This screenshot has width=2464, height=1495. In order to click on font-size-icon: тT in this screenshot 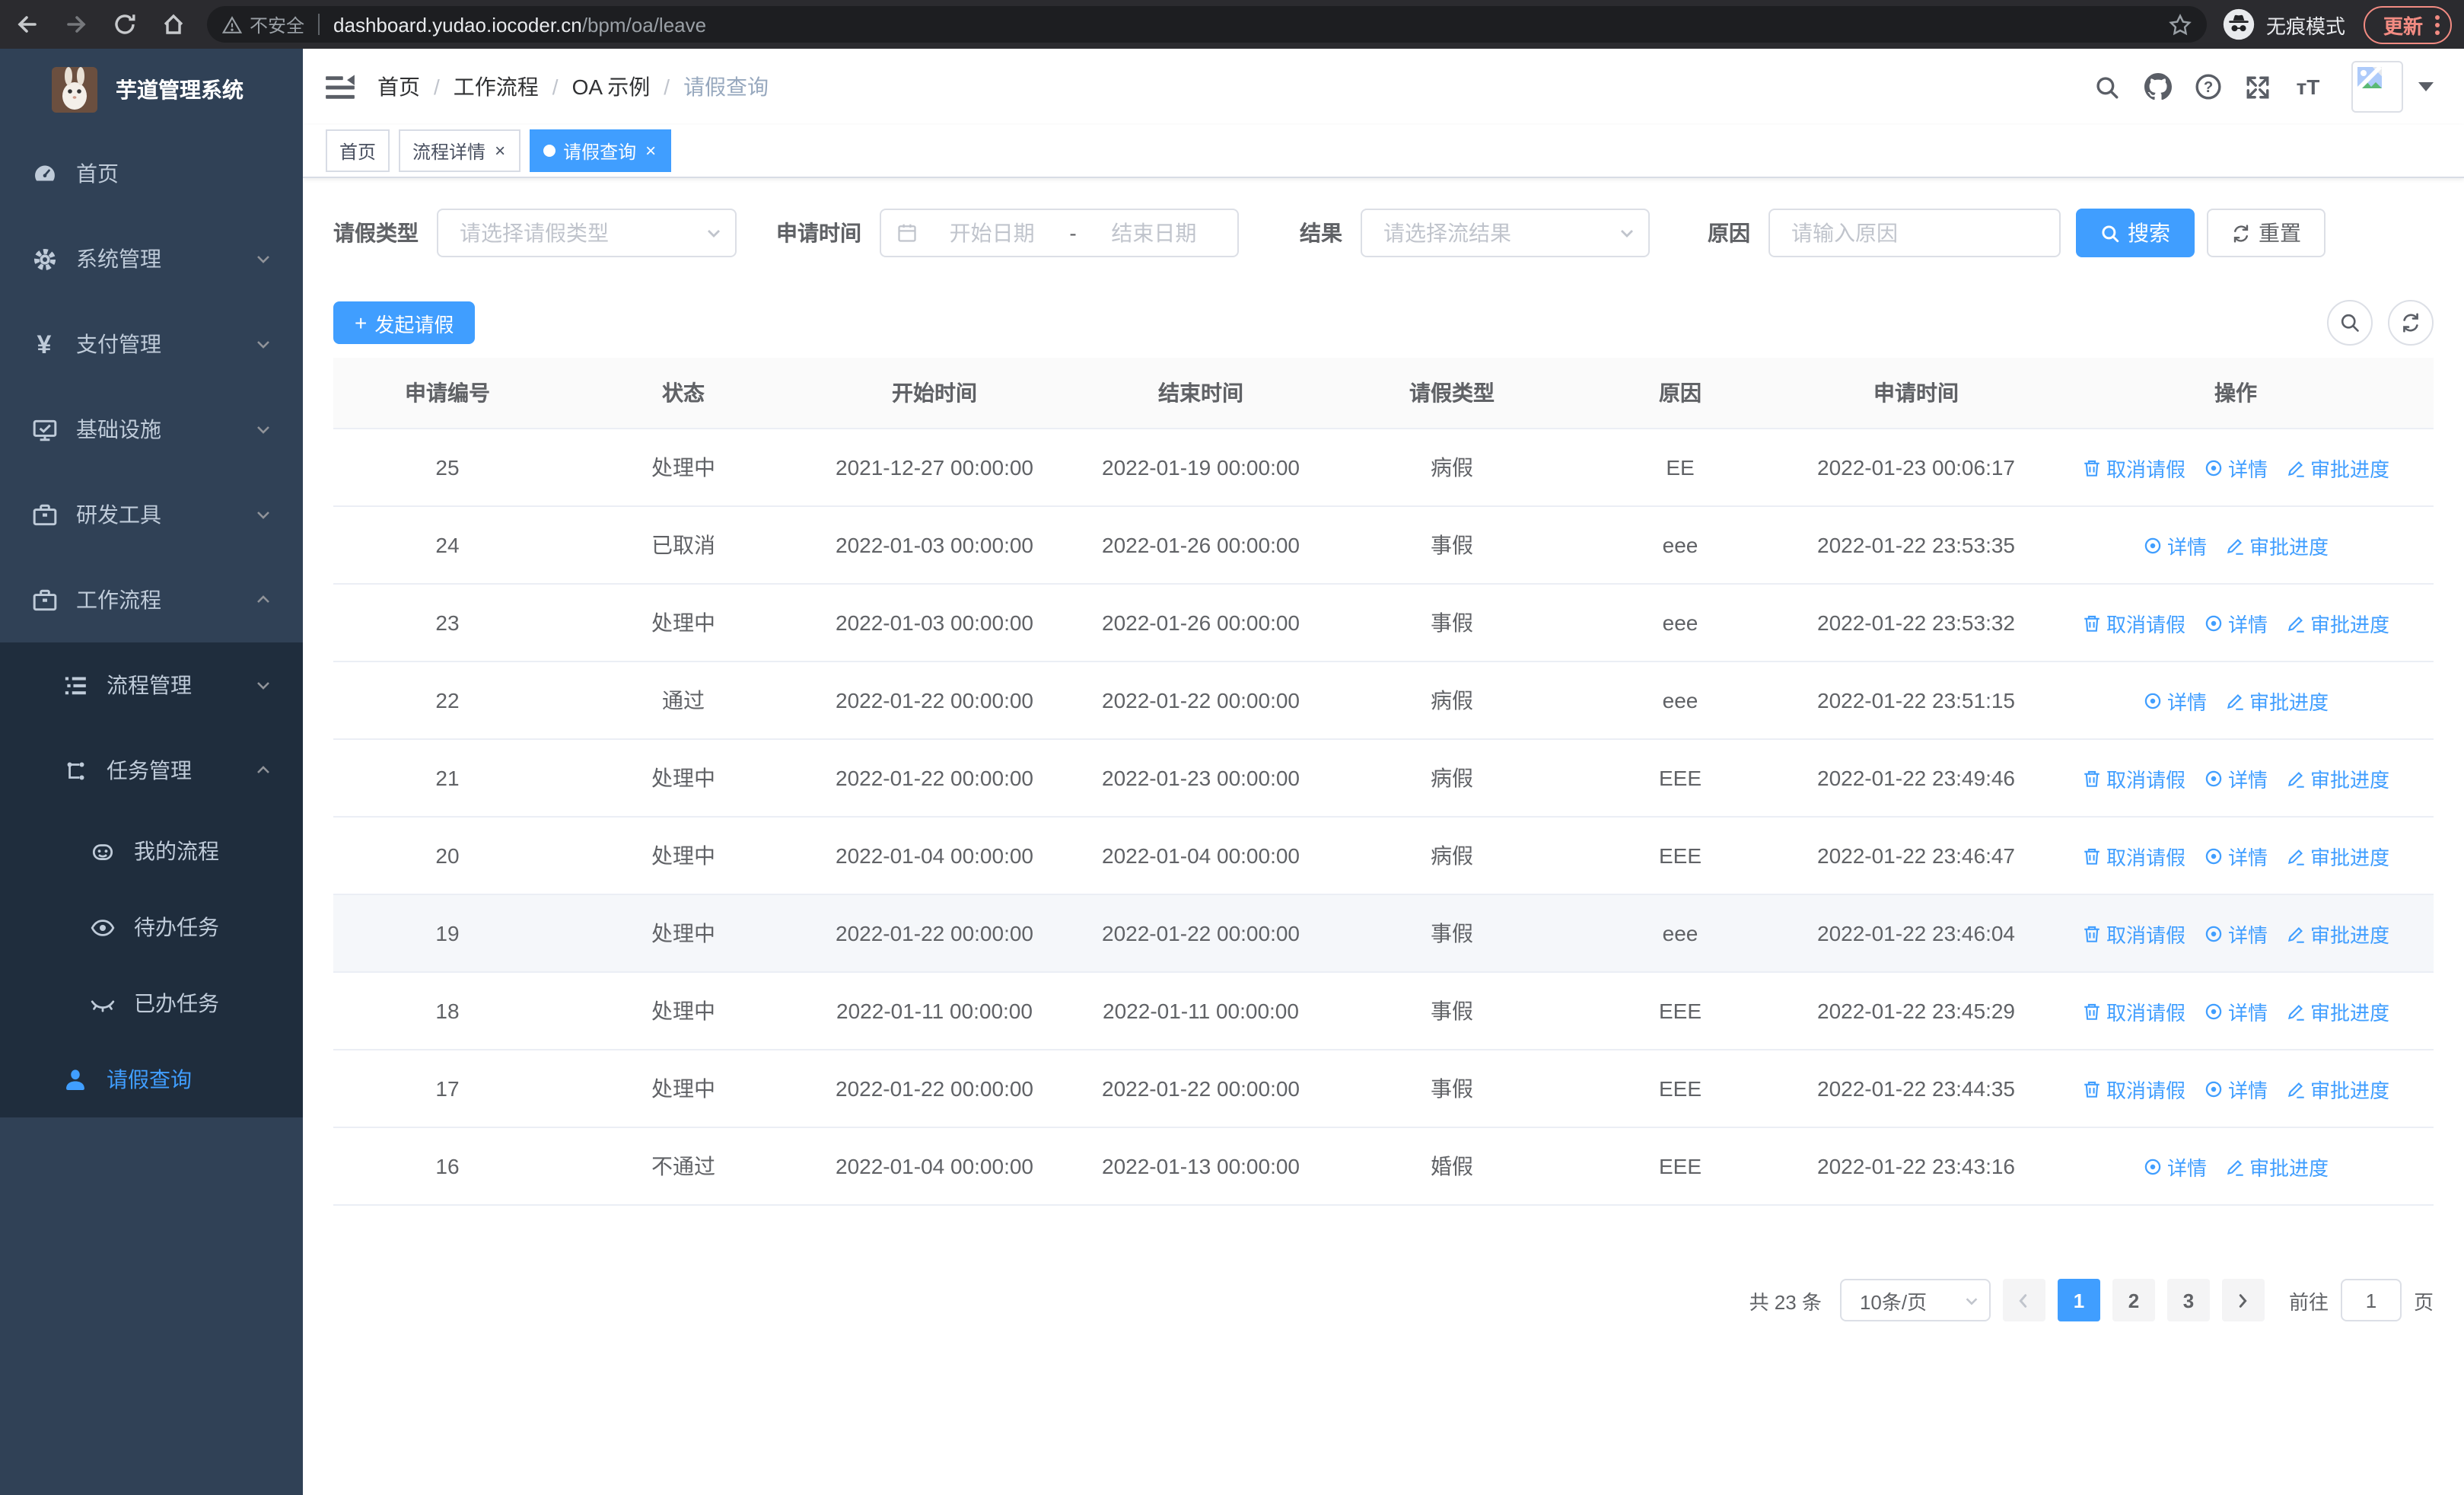, I will do `click(2308, 87)`.